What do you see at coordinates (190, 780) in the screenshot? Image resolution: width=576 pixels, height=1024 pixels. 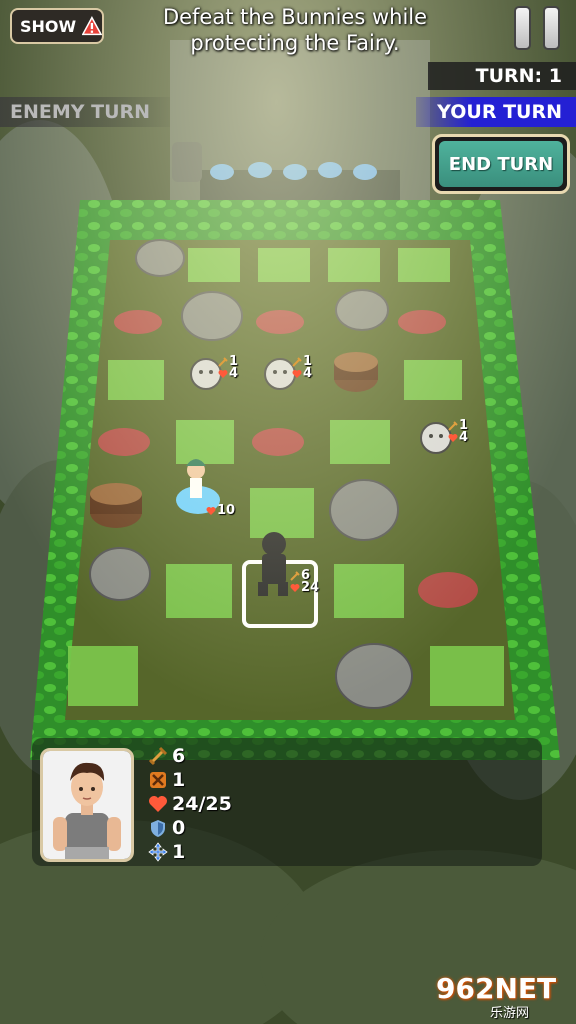 I see `stat-range: 1` at bounding box center [190, 780].